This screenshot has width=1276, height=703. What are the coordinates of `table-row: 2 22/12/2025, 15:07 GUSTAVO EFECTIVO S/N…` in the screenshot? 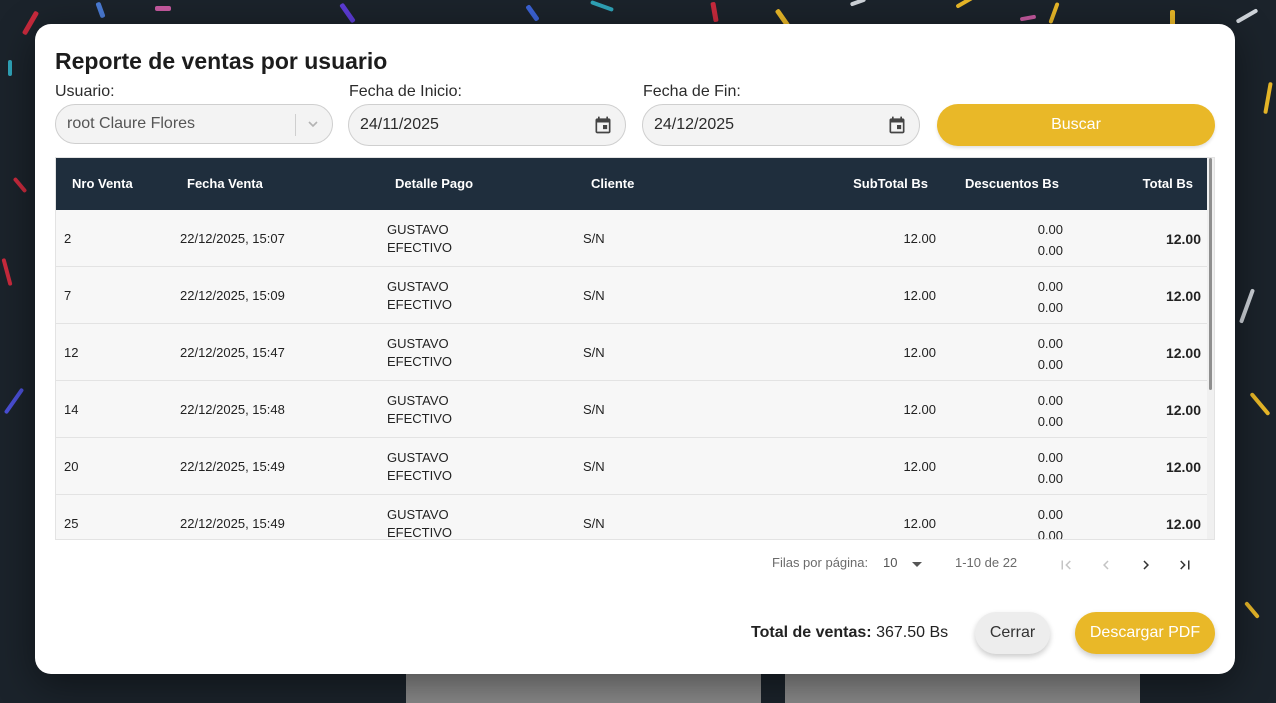 It's located at (632, 238).